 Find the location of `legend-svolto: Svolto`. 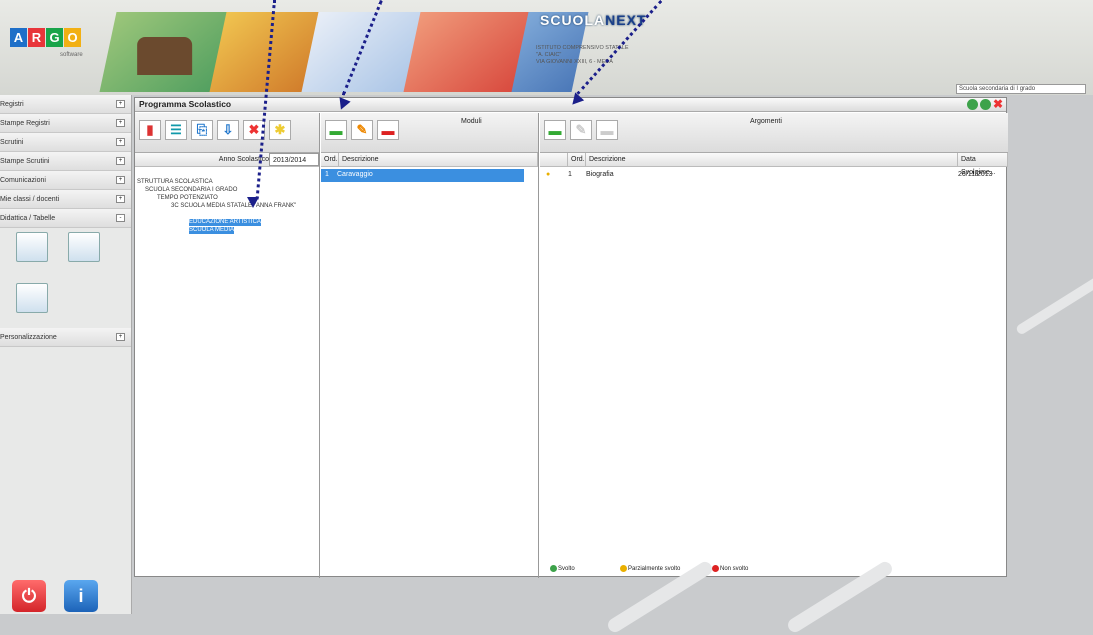

legend-svolto: Svolto is located at coordinates (562, 568).